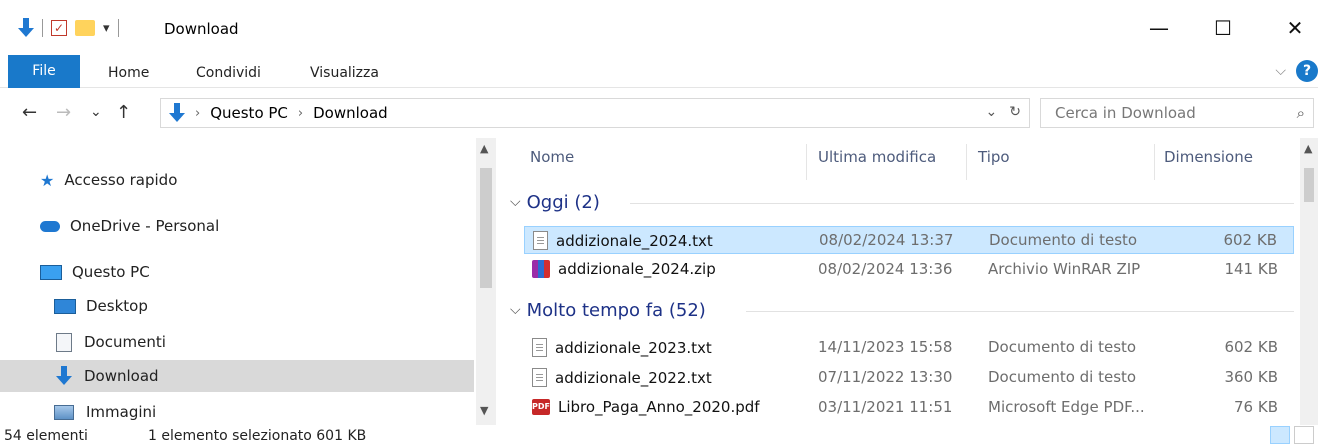 This screenshot has width=1318, height=447. Describe the element at coordinates (64, 412) in the screenshot. I see `pictures-icon` at that location.